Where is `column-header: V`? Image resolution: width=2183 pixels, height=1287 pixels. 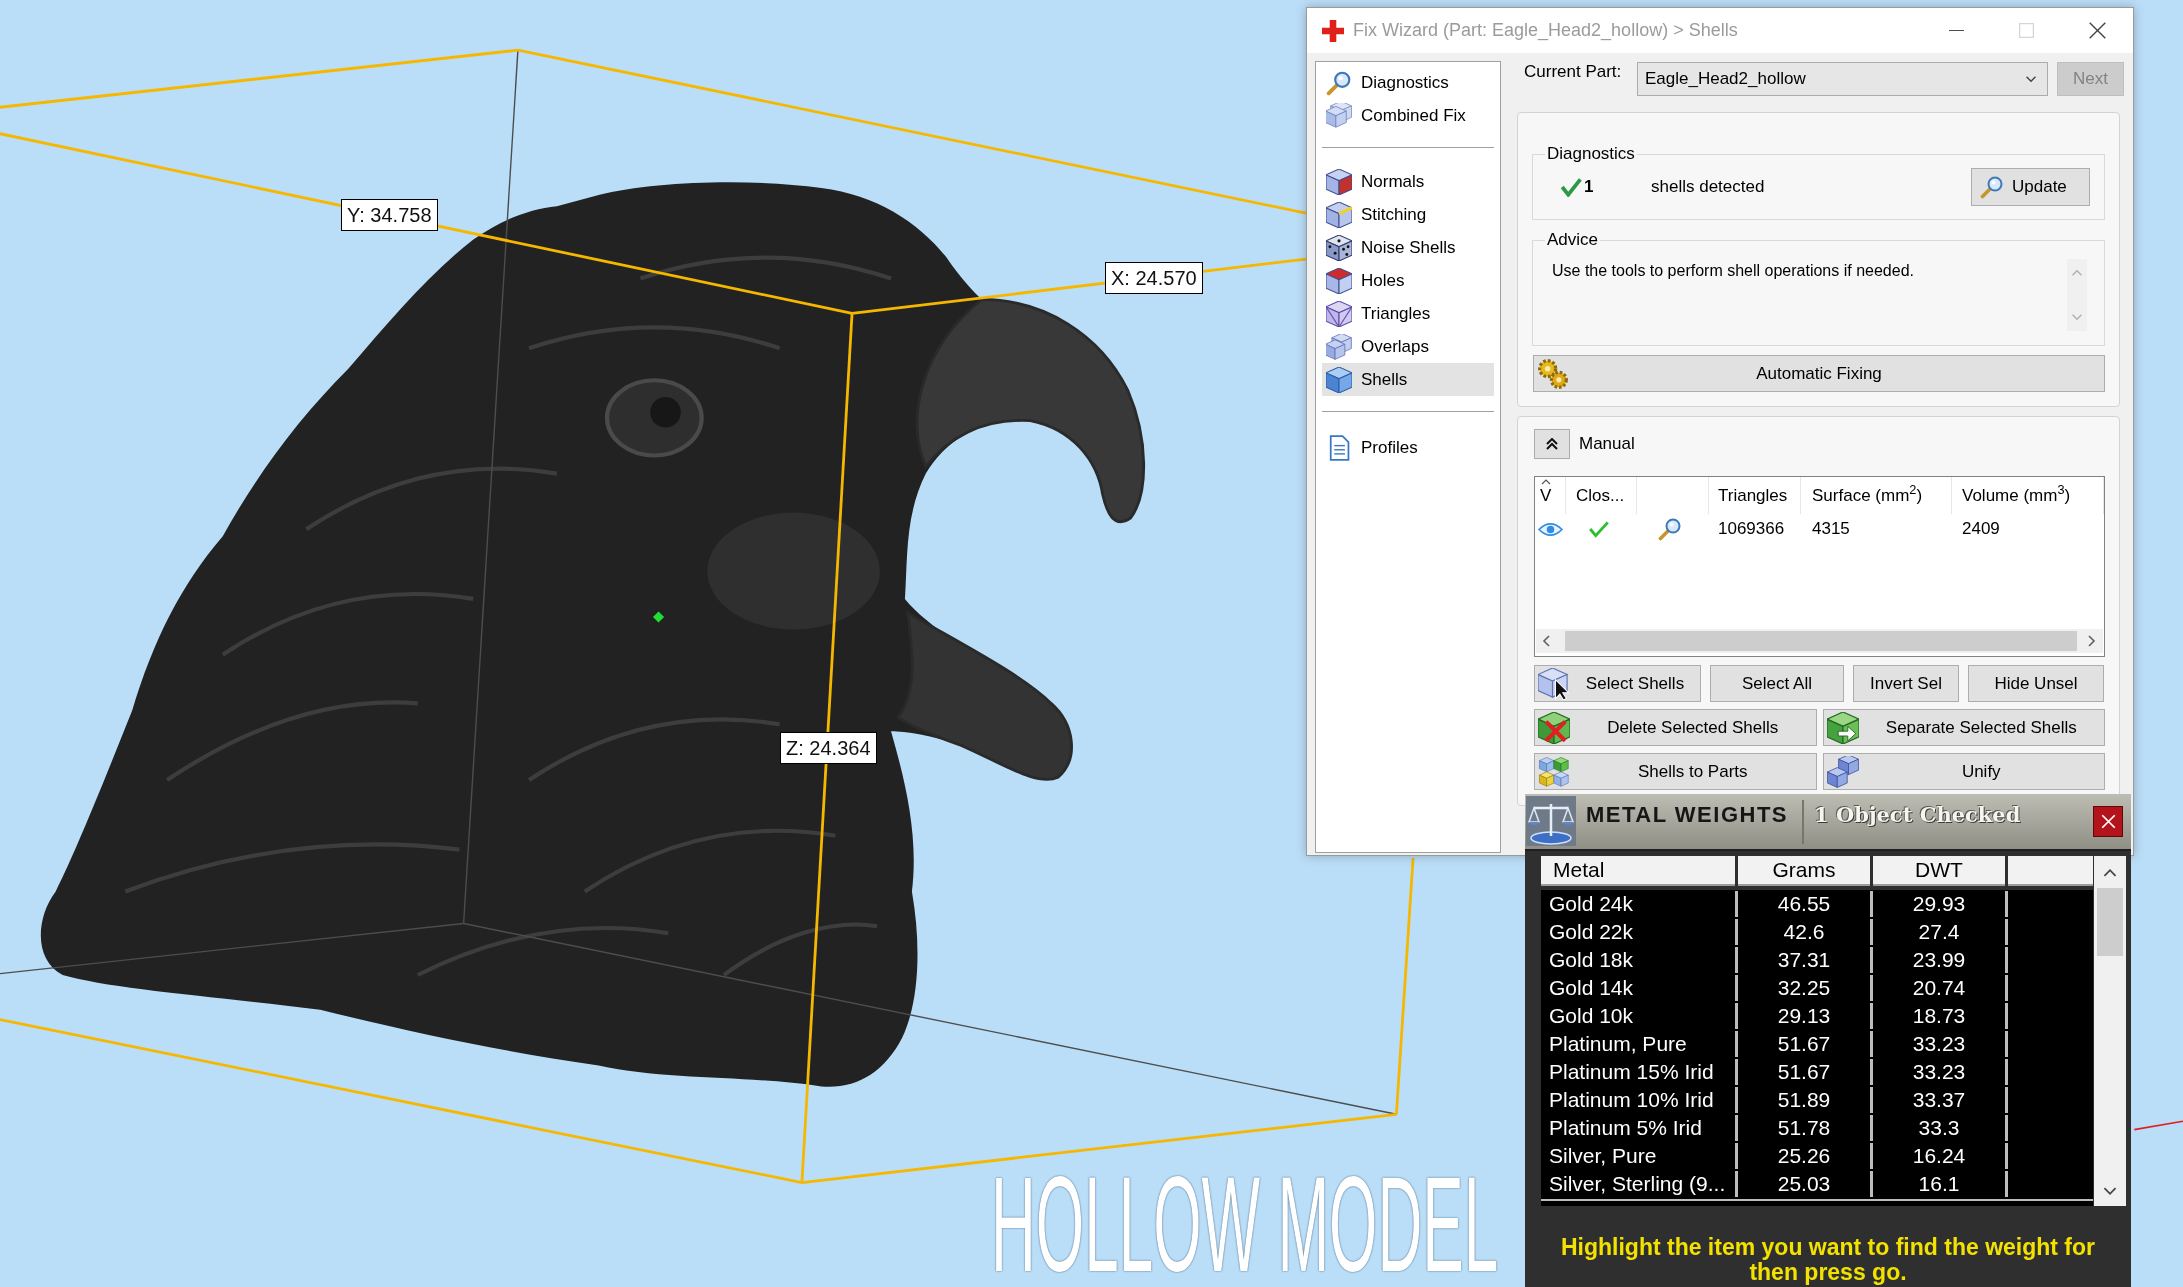
column-header: V is located at coordinates (1550, 495).